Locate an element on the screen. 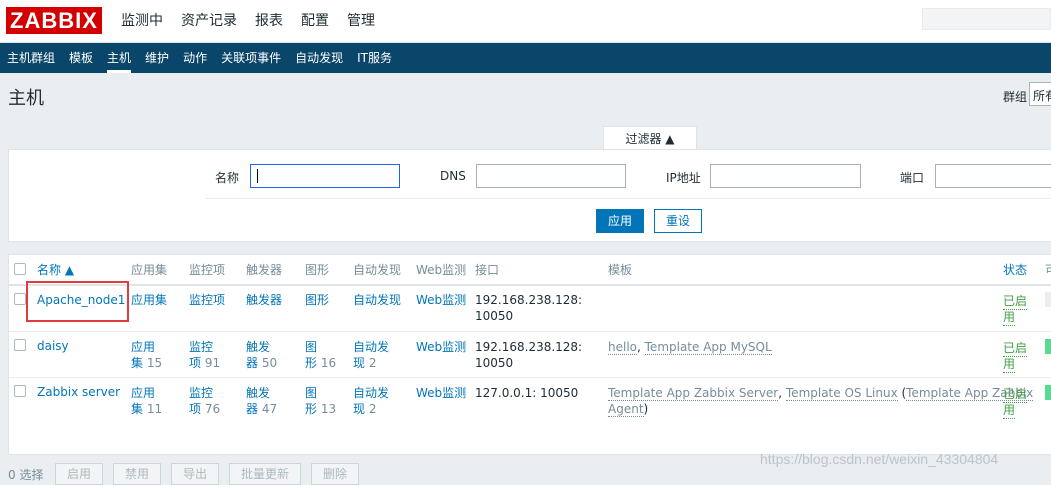  reset-button: 重设 is located at coordinates (678, 221).